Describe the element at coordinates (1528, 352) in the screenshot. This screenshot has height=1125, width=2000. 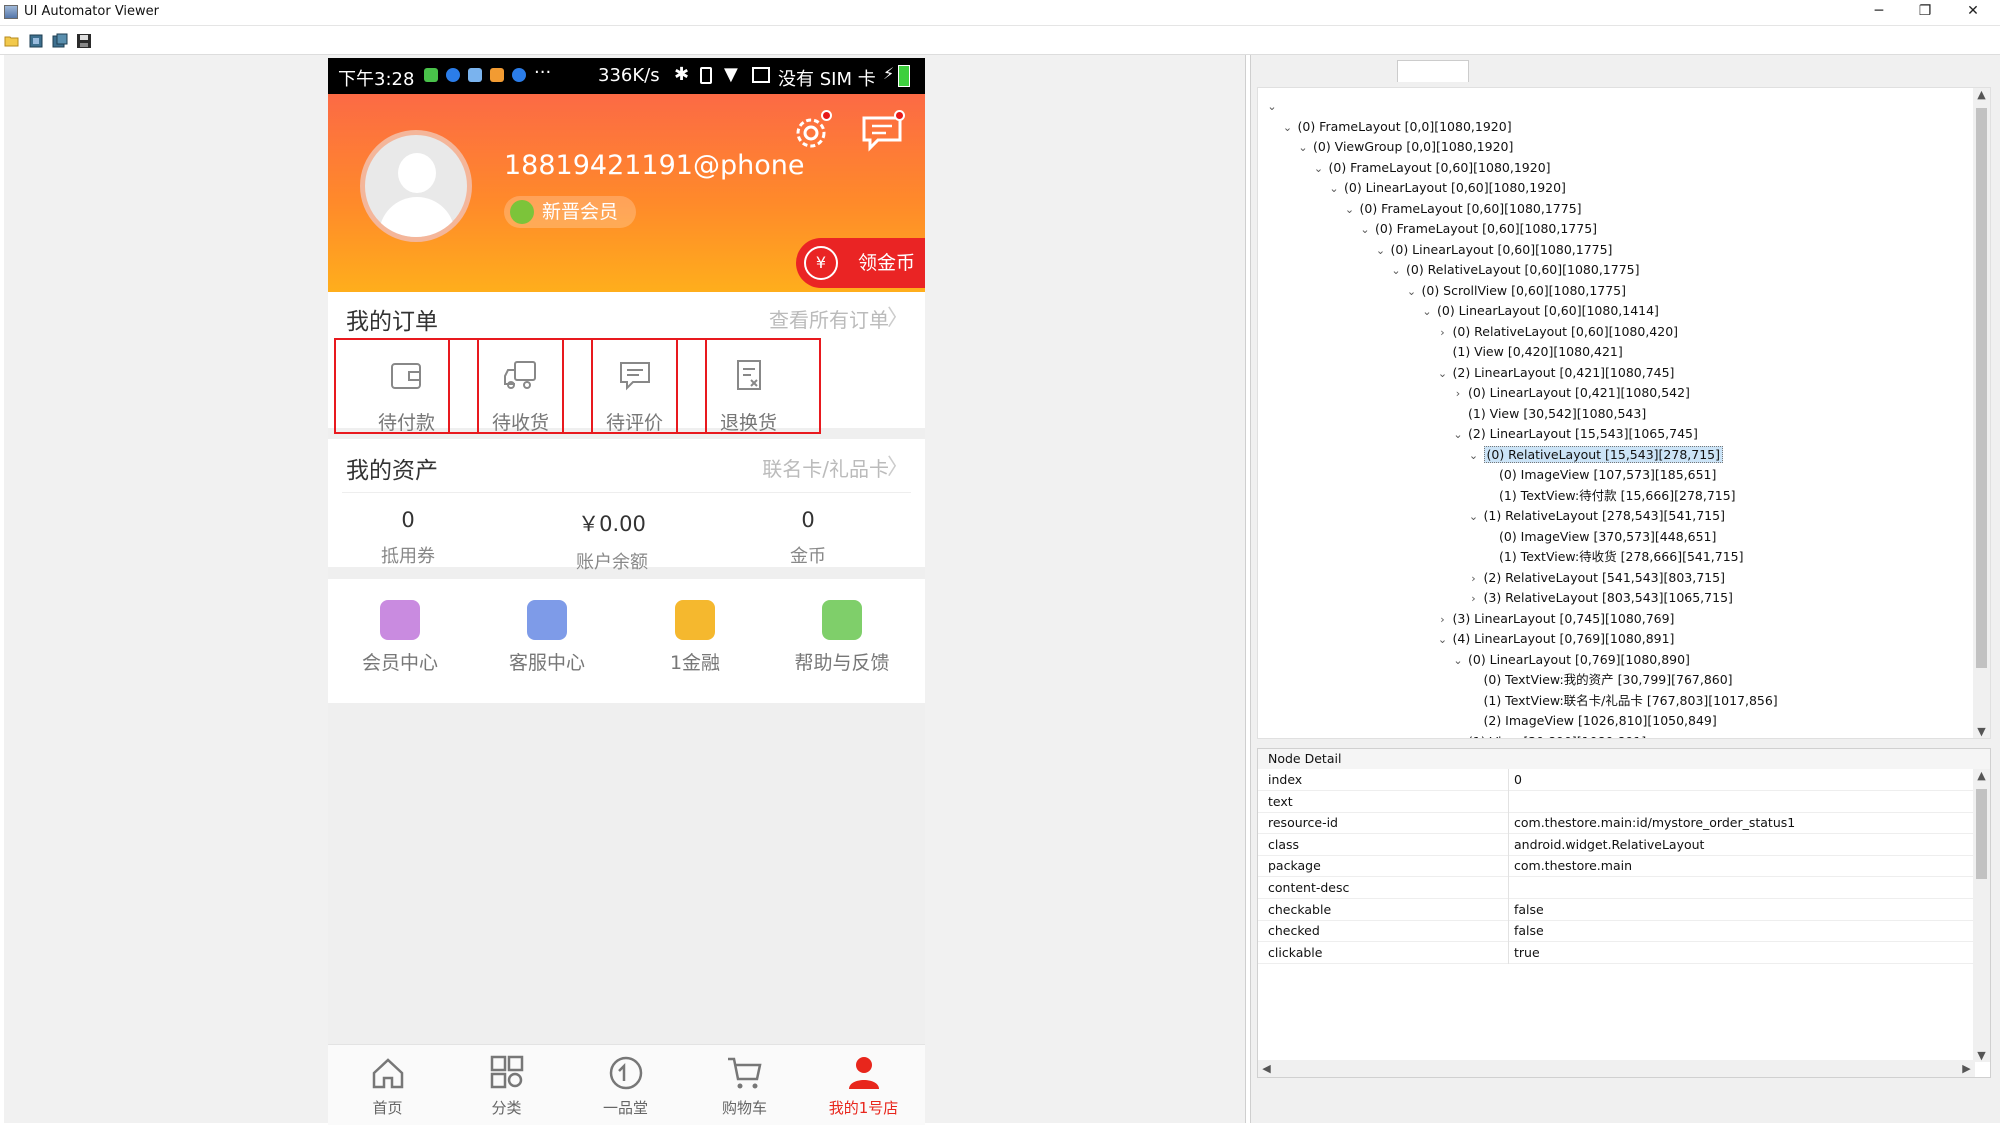
I see `tree-node: (1) View [0,420][1080,421]` at that location.